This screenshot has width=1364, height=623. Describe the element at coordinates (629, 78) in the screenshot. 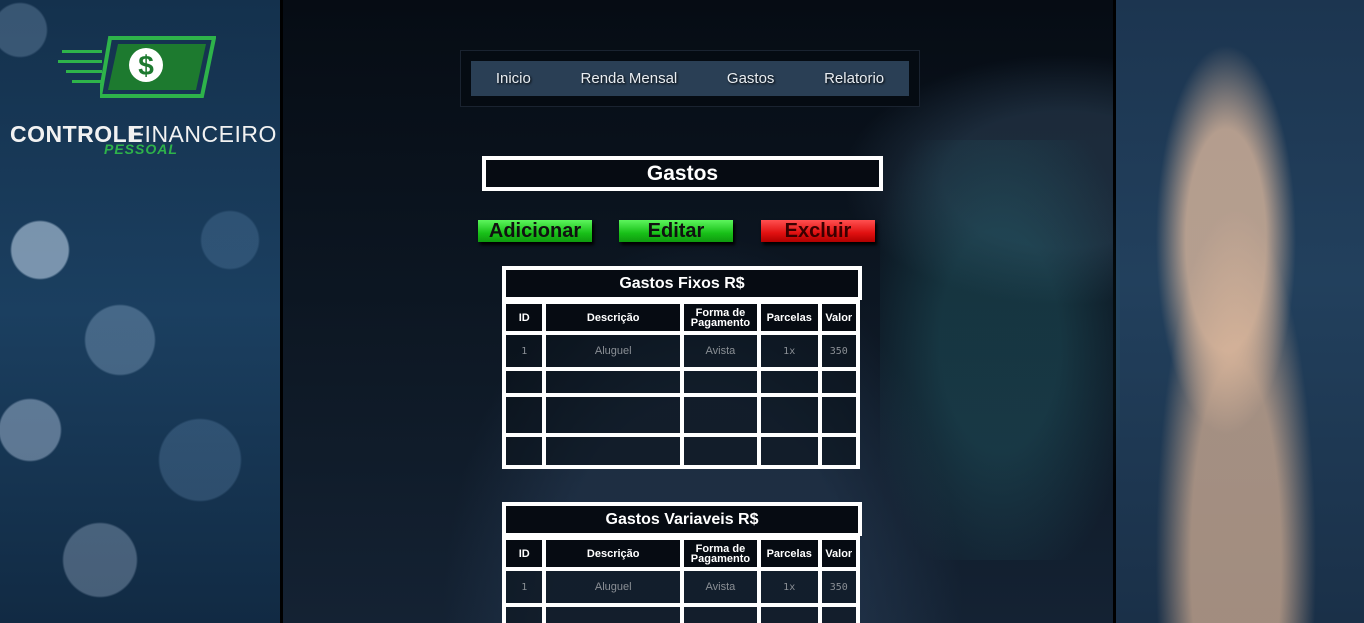

I see `nav-item-renda-mensal: Renda Mensal` at that location.